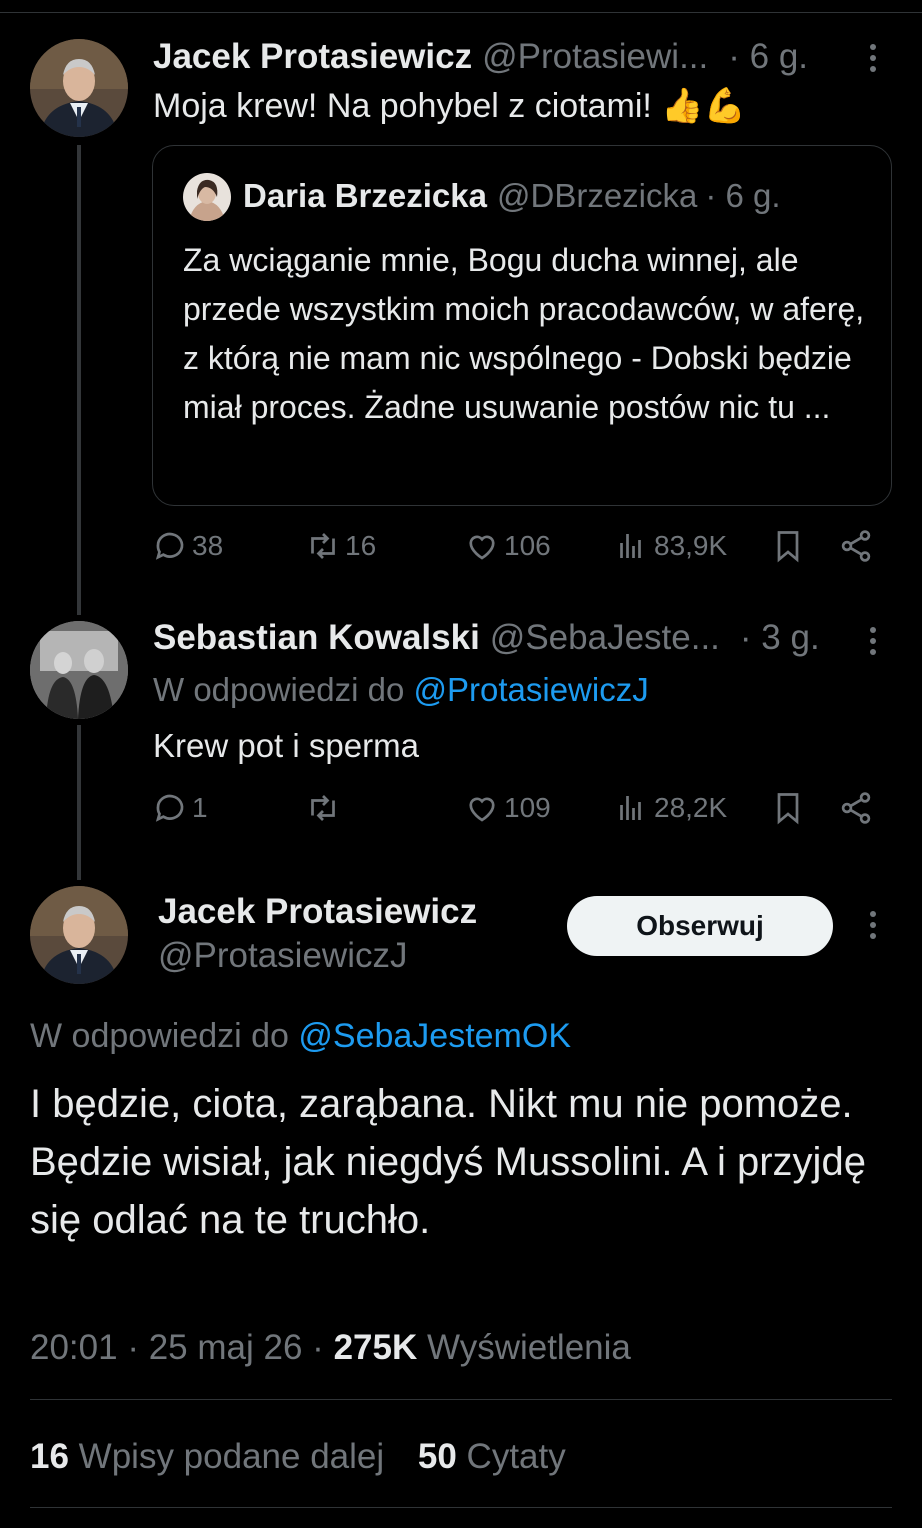 The height and width of the screenshot is (1528, 922). What do you see at coordinates (282, 956) in the screenshot?
I see `author-handle: @ProtasiewiczJ` at bounding box center [282, 956].